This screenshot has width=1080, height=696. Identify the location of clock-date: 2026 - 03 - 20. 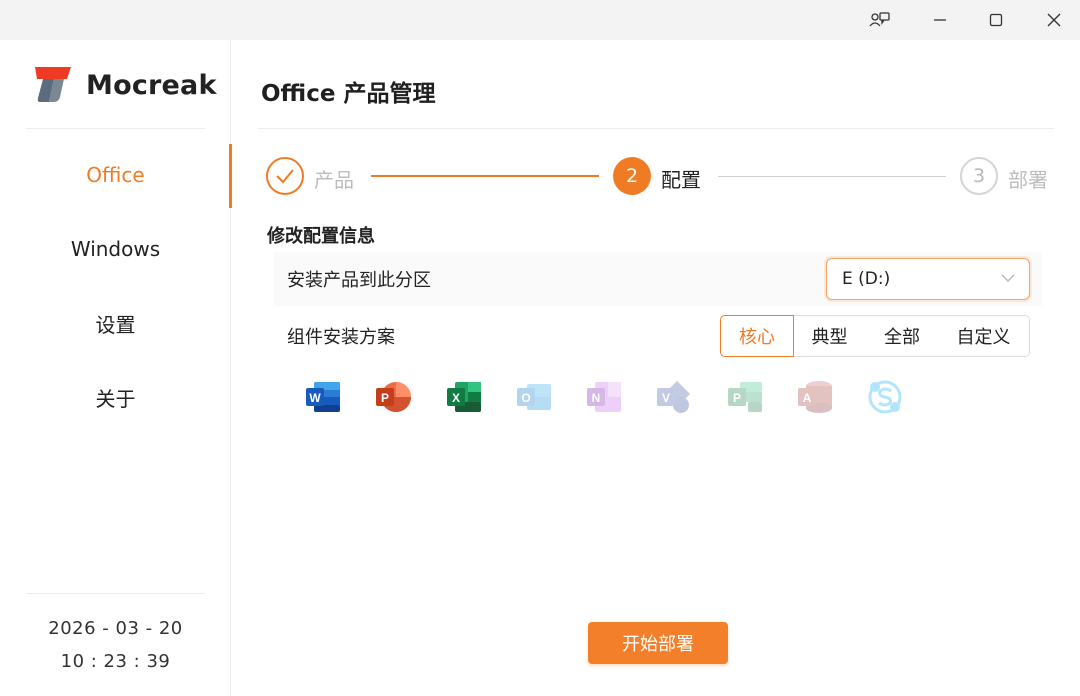
(115, 628).